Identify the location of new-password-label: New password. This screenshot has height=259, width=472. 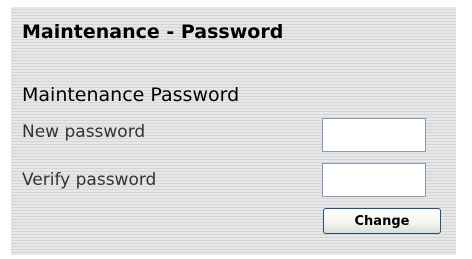
(84, 132).